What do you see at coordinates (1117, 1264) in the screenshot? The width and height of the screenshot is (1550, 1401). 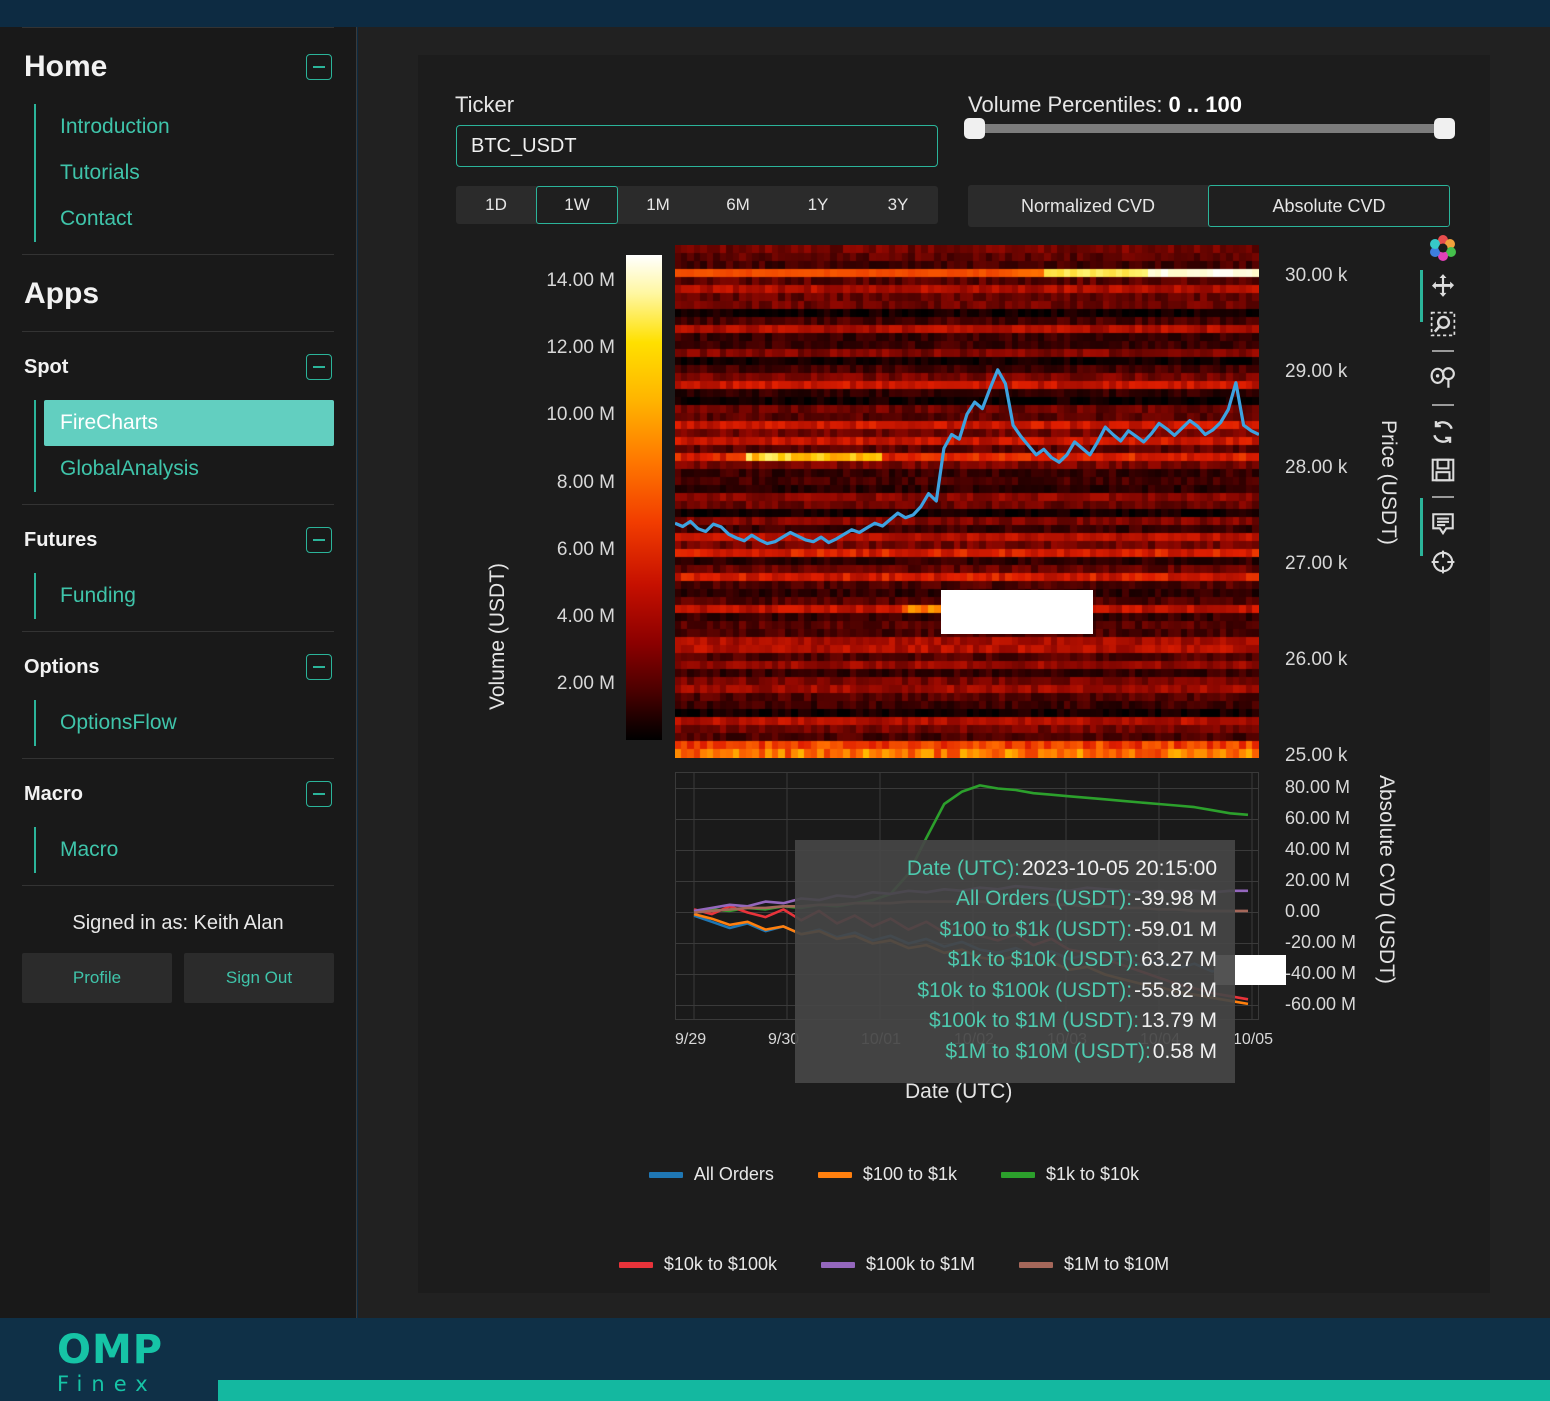 I see `legend-label: $1M to $10M` at bounding box center [1117, 1264].